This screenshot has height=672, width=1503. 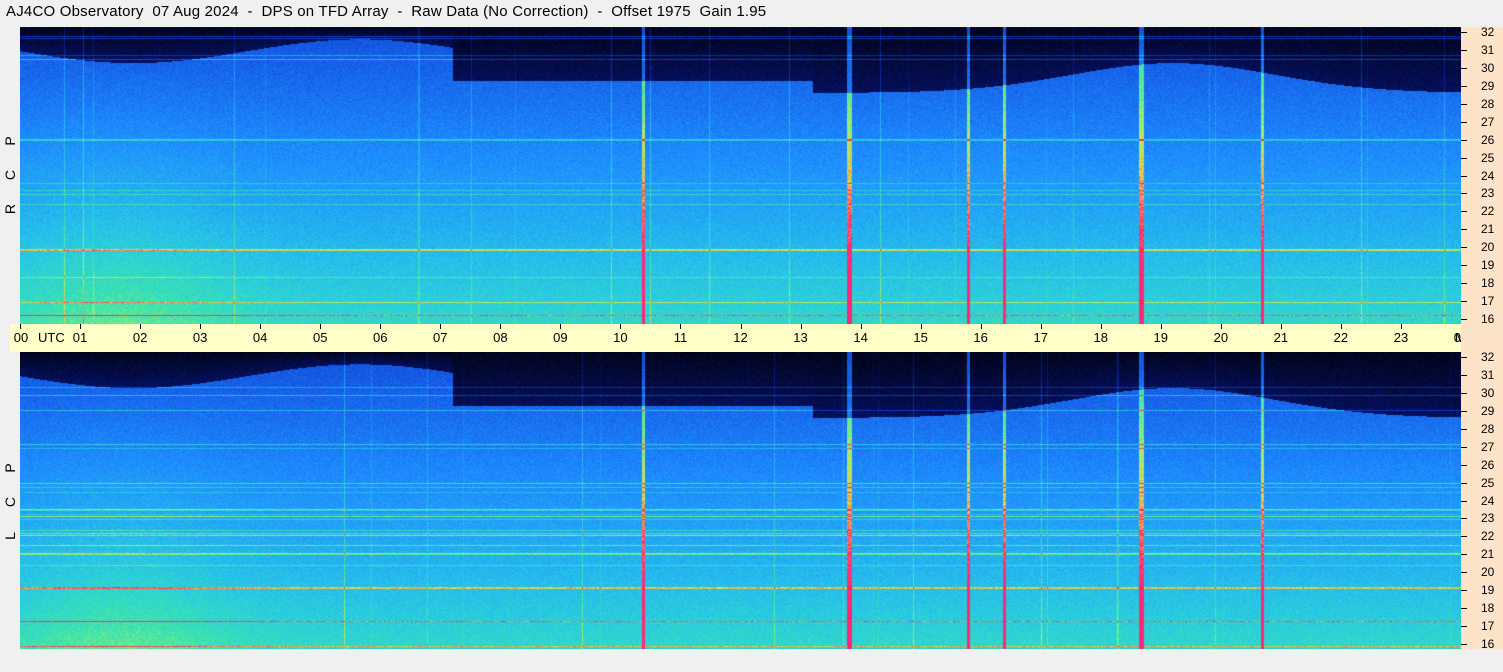 I want to click on time-tick-label: 14, so click(x=860, y=337).